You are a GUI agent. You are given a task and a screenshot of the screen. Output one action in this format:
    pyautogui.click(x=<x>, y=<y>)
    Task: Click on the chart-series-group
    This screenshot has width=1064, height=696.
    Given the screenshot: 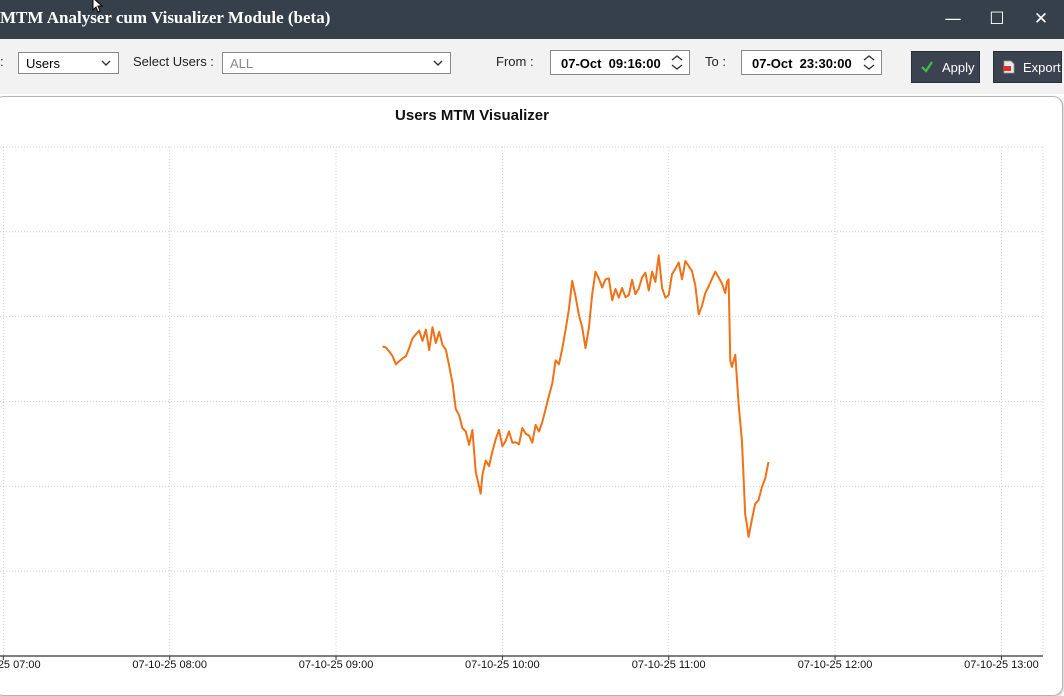 What is the action you would take?
    pyautogui.click(x=576, y=396)
    